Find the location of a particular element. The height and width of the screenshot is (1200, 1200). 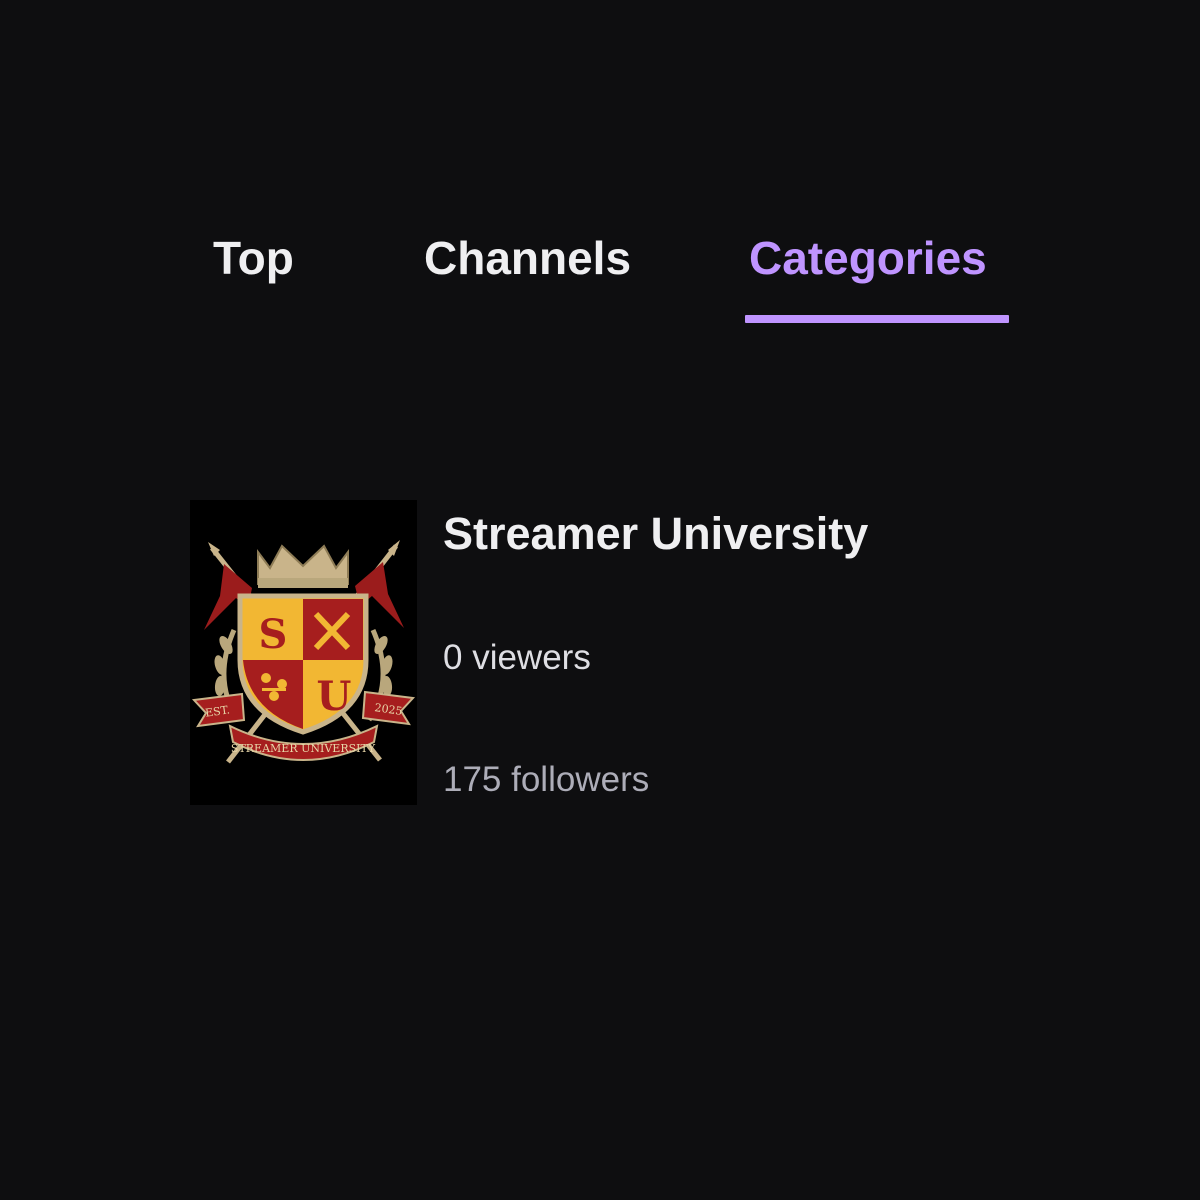

tab-channels: Channels is located at coordinates (527, 272).